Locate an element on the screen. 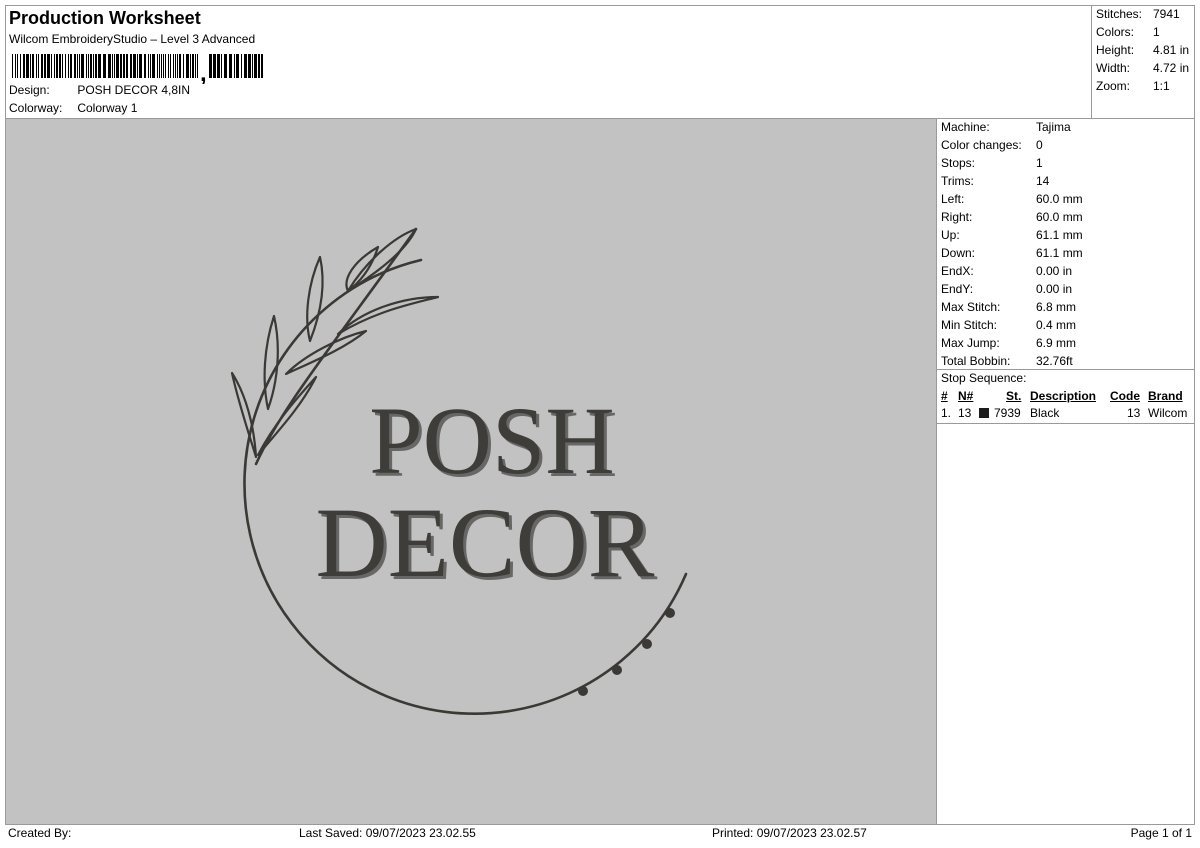 The width and height of the screenshot is (1200, 848). stop-sequence-title: Stop Sequence: is located at coordinates (984, 378).